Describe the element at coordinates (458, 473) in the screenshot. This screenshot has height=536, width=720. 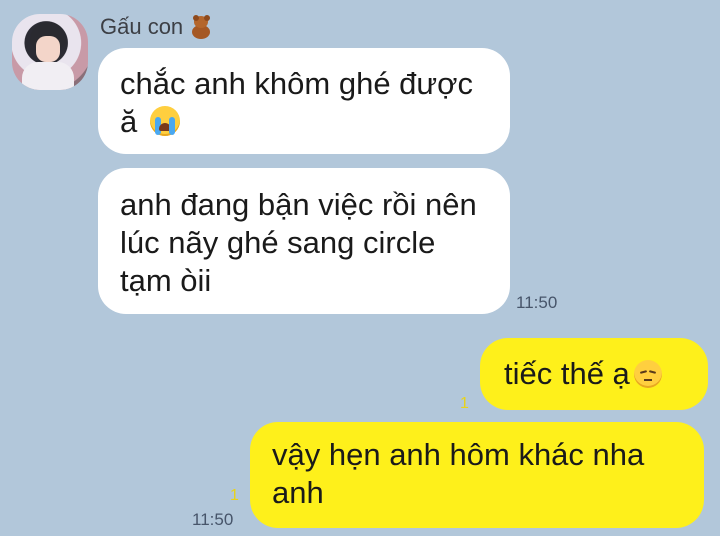
I see `message-text: vậy hẹn anh hôm khác nha anh` at that location.